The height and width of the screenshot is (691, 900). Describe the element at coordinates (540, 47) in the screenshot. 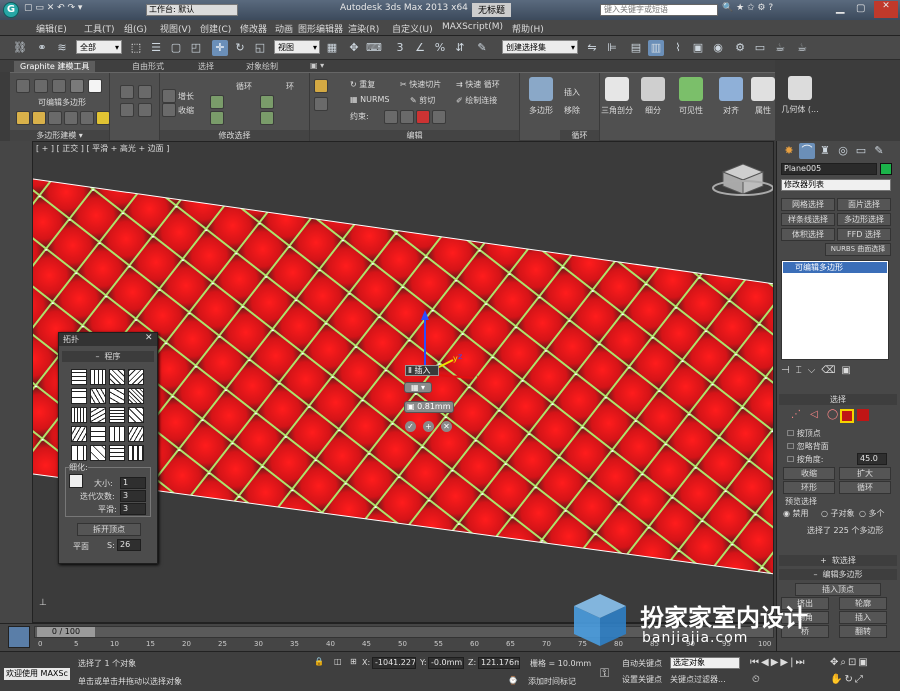

I see `named-selection-dropdown: 创建选择集` at that location.